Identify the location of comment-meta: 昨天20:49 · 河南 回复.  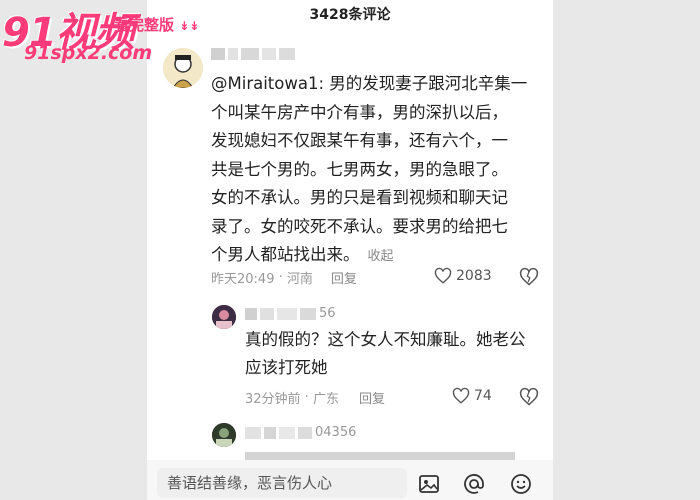
(284, 277).